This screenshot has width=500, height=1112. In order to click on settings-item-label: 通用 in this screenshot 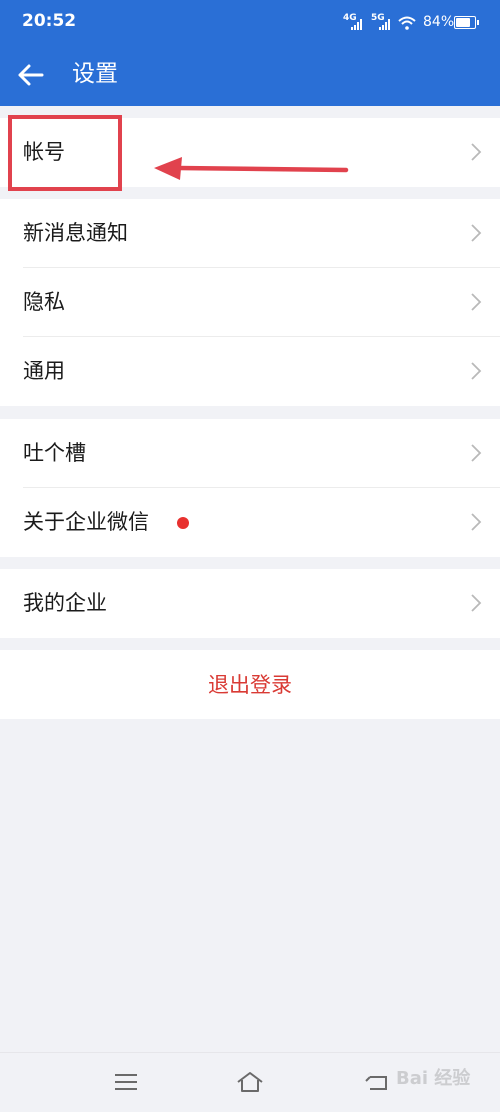, I will do `click(44, 371)`.